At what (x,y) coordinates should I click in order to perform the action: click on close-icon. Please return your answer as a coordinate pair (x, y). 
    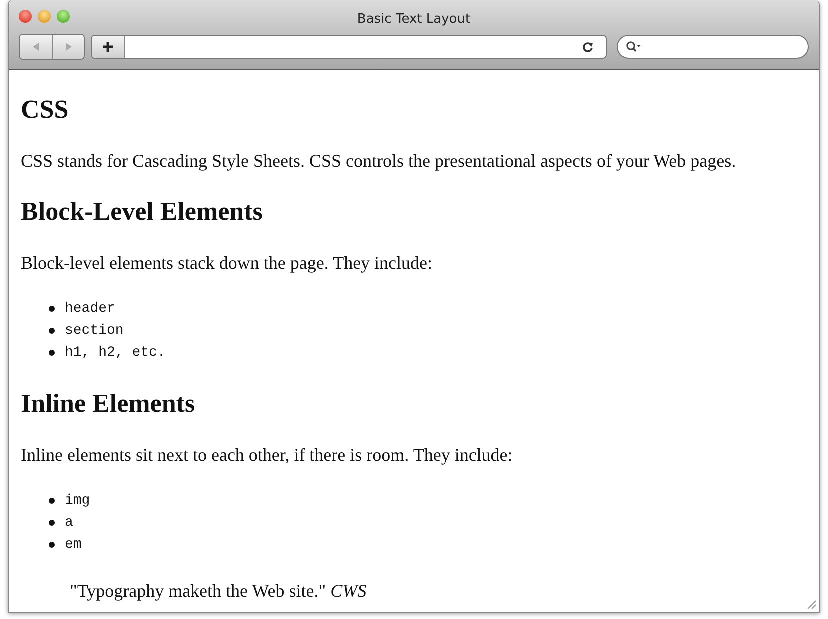
    Looking at the image, I should click on (25, 16).